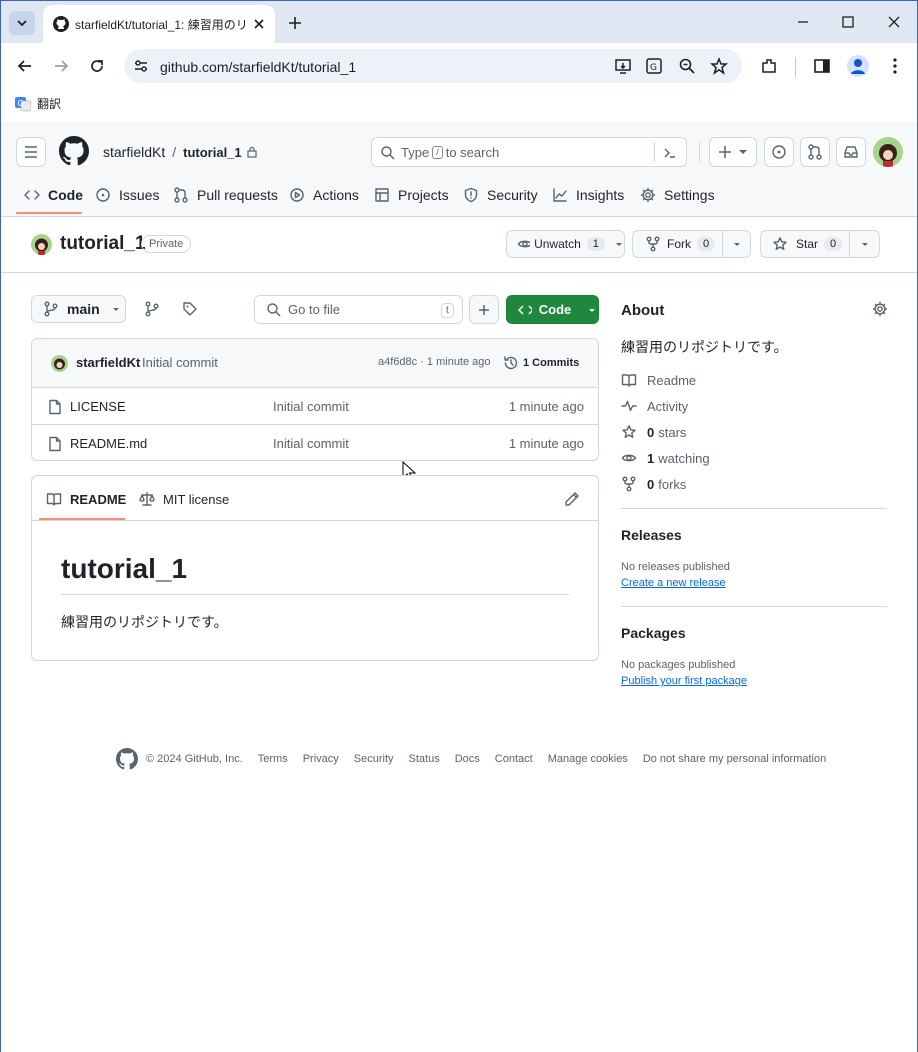 The height and width of the screenshot is (1052, 918). Describe the element at coordinates (259, 24) in the screenshot. I see `close-tab-icon` at that location.